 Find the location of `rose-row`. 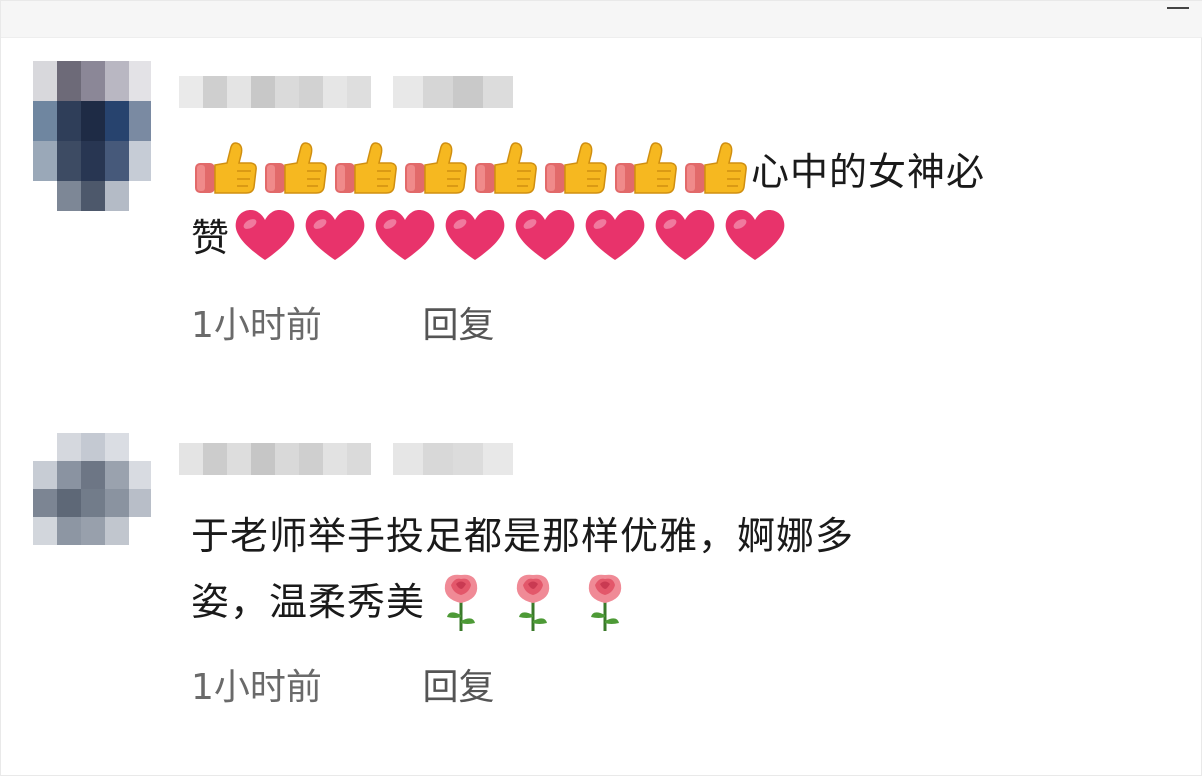

rose-row is located at coordinates (533, 602).